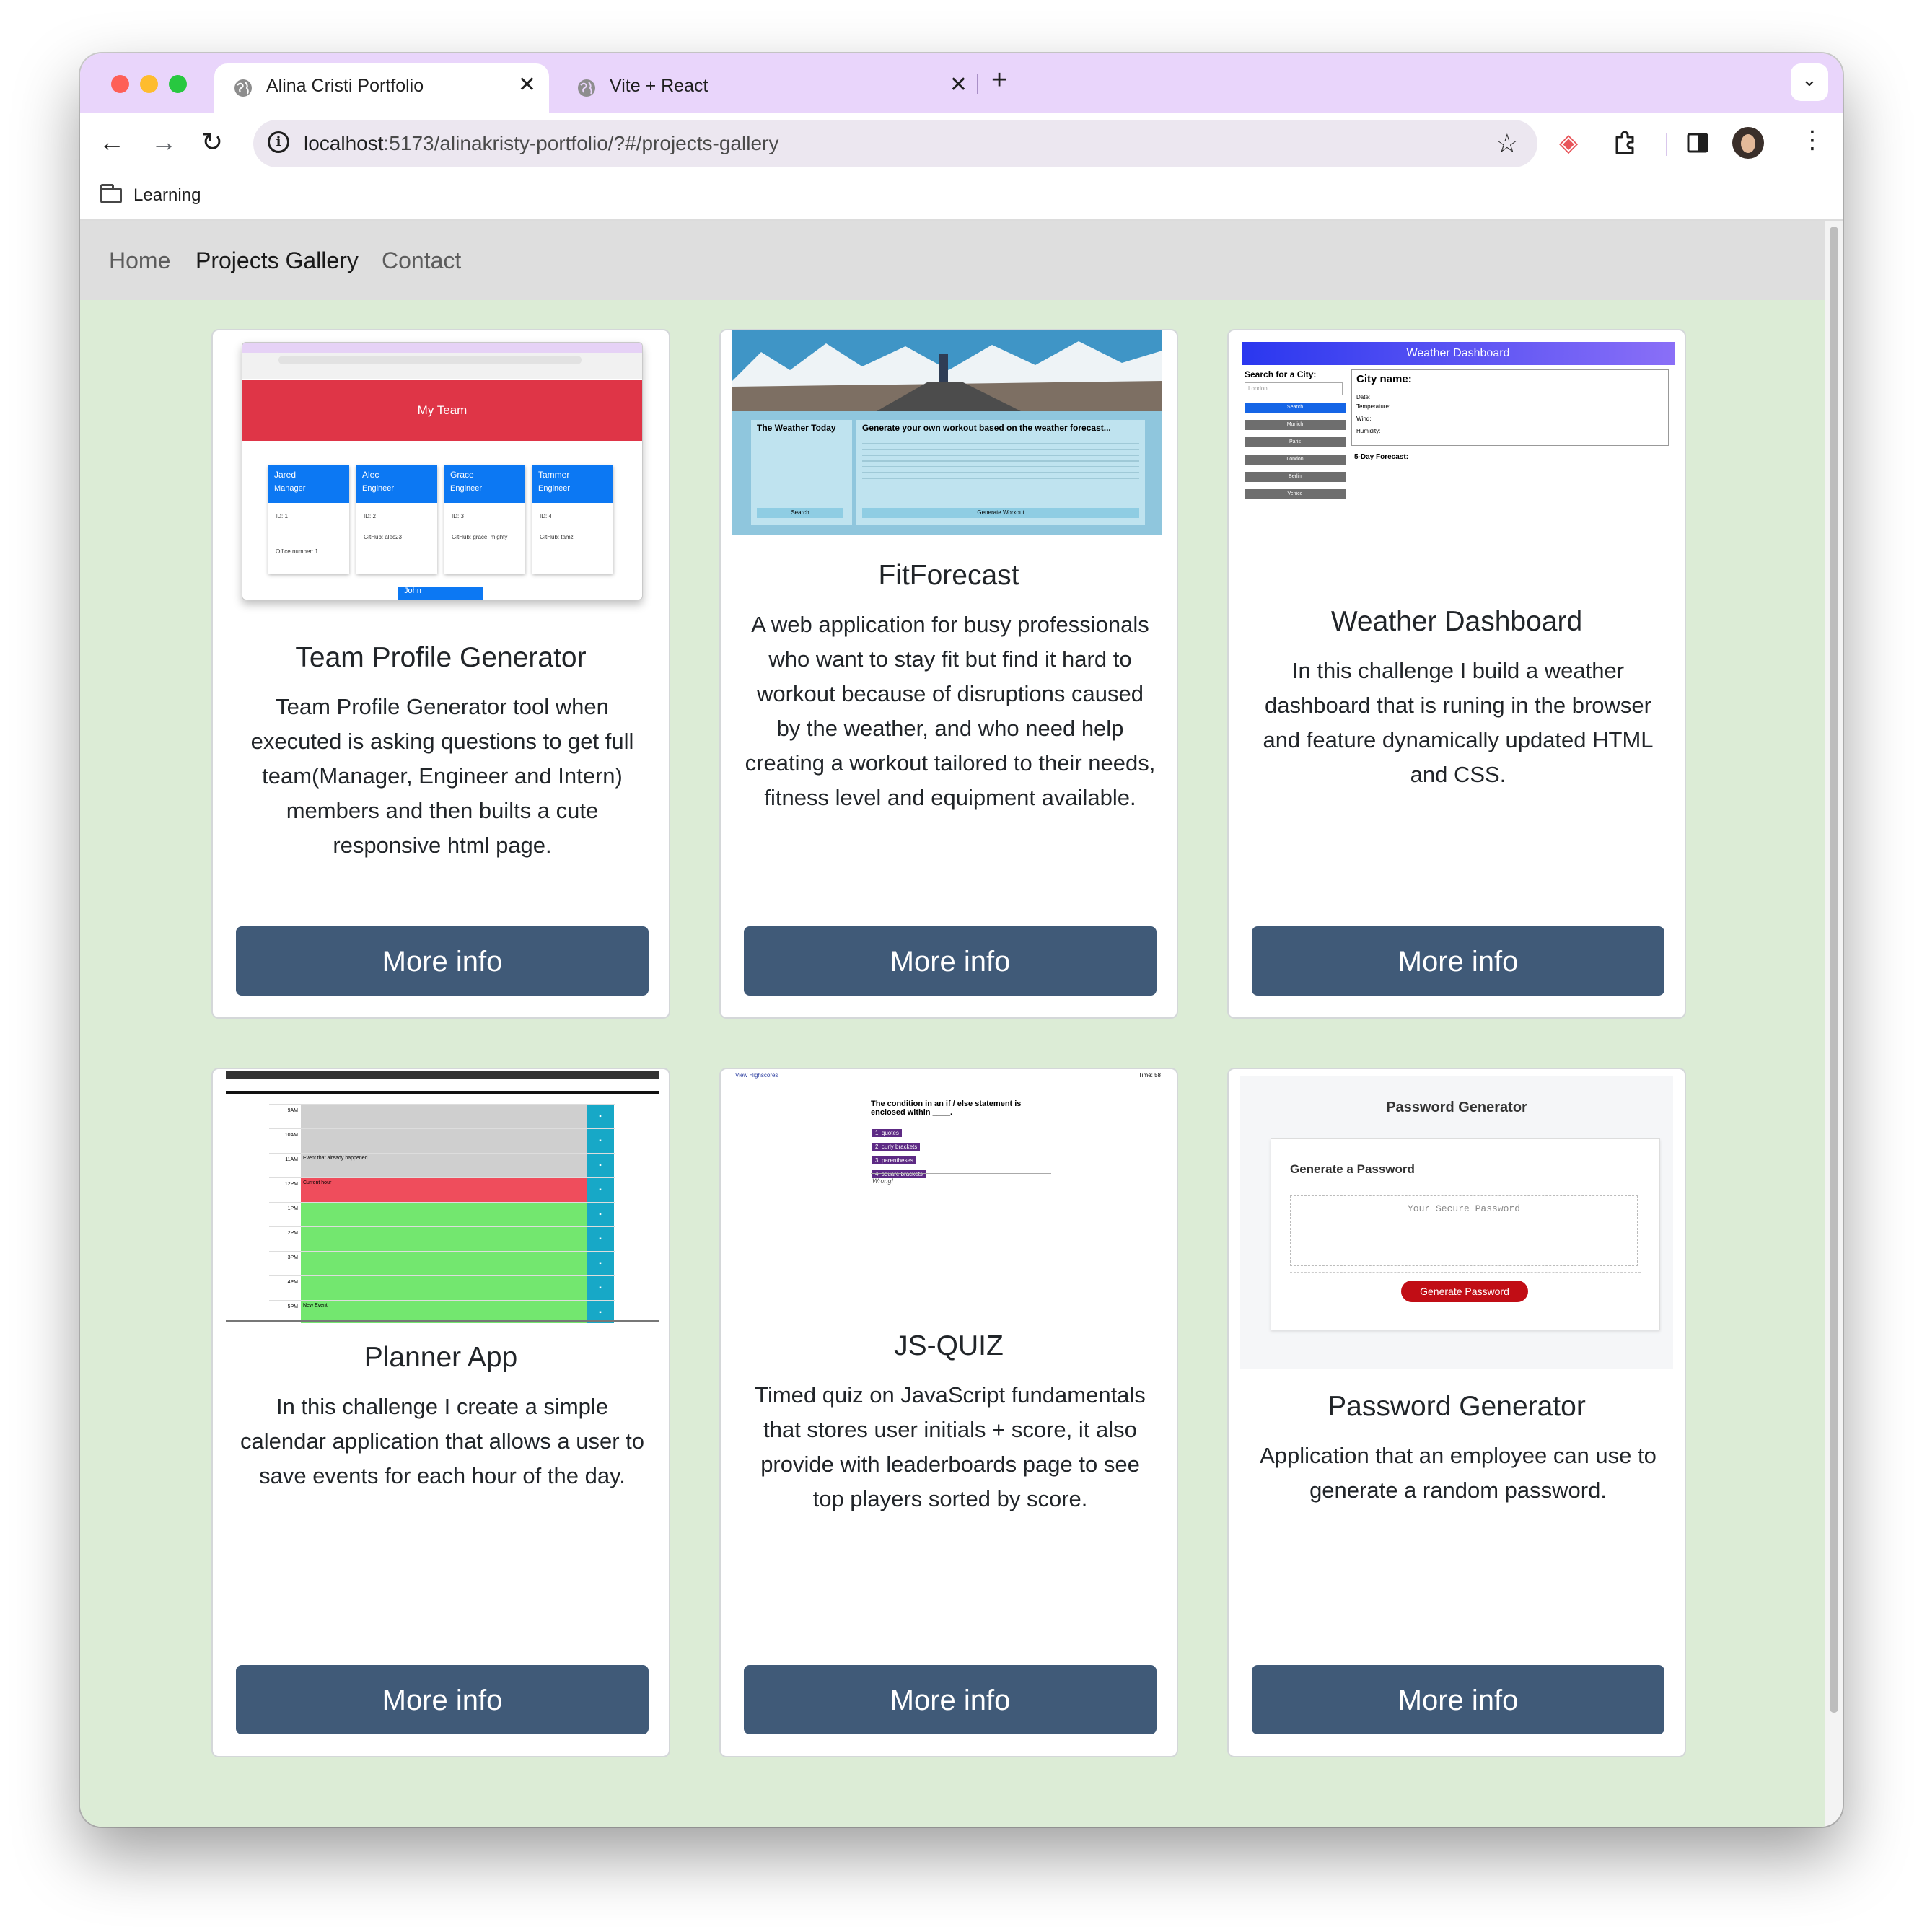  Describe the element at coordinates (546, 516) in the screenshot. I see `member-id: ID: 4` at that location.